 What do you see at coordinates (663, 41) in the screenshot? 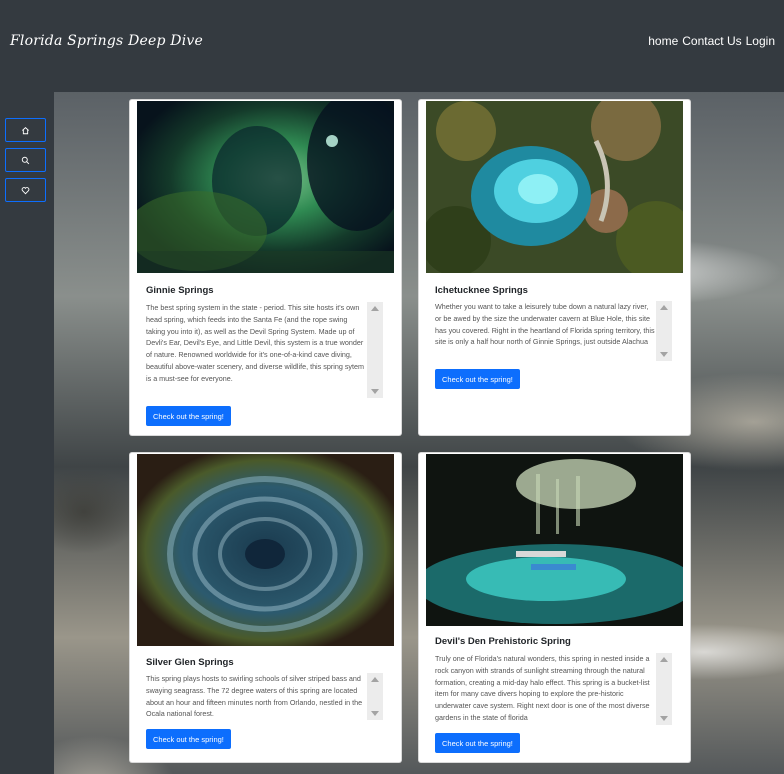
I see `nav-link-home: home` at bounding box center [663, 41].